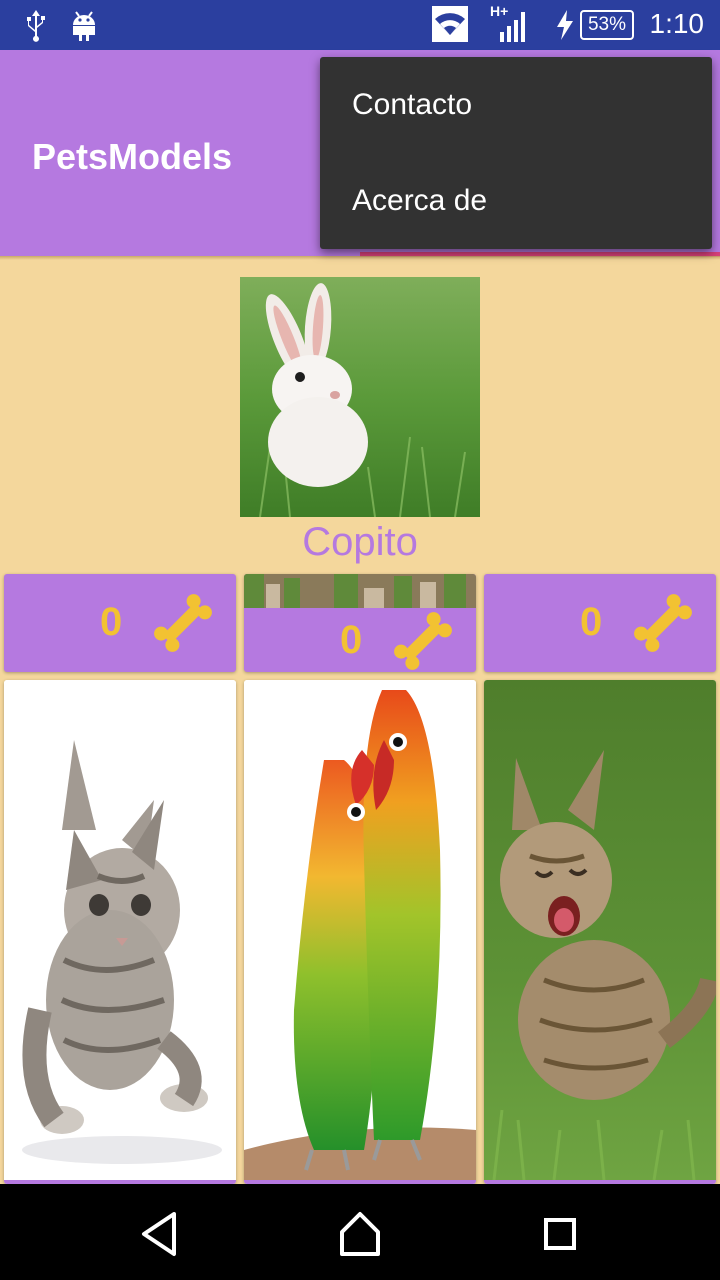 The height and width of the screenshot is (1280, 720). Describe the element at coordinates (607, 25) in the screenshot. I see `battery-icon: 53%` at that location.